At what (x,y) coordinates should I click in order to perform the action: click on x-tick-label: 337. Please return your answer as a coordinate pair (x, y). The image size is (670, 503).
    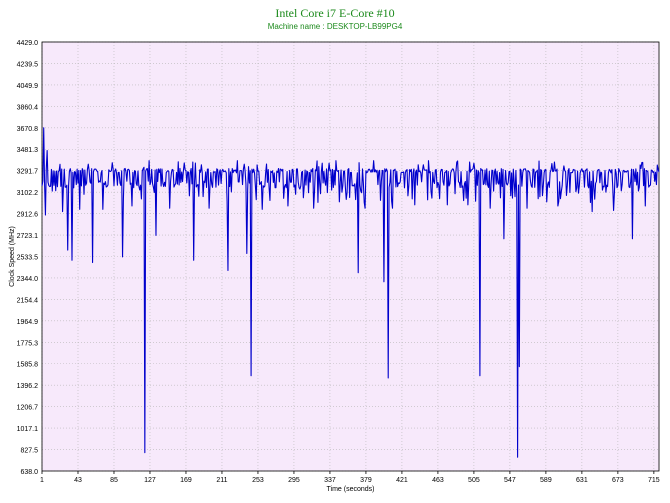
    Looking at the image, I should click on (330, 480).